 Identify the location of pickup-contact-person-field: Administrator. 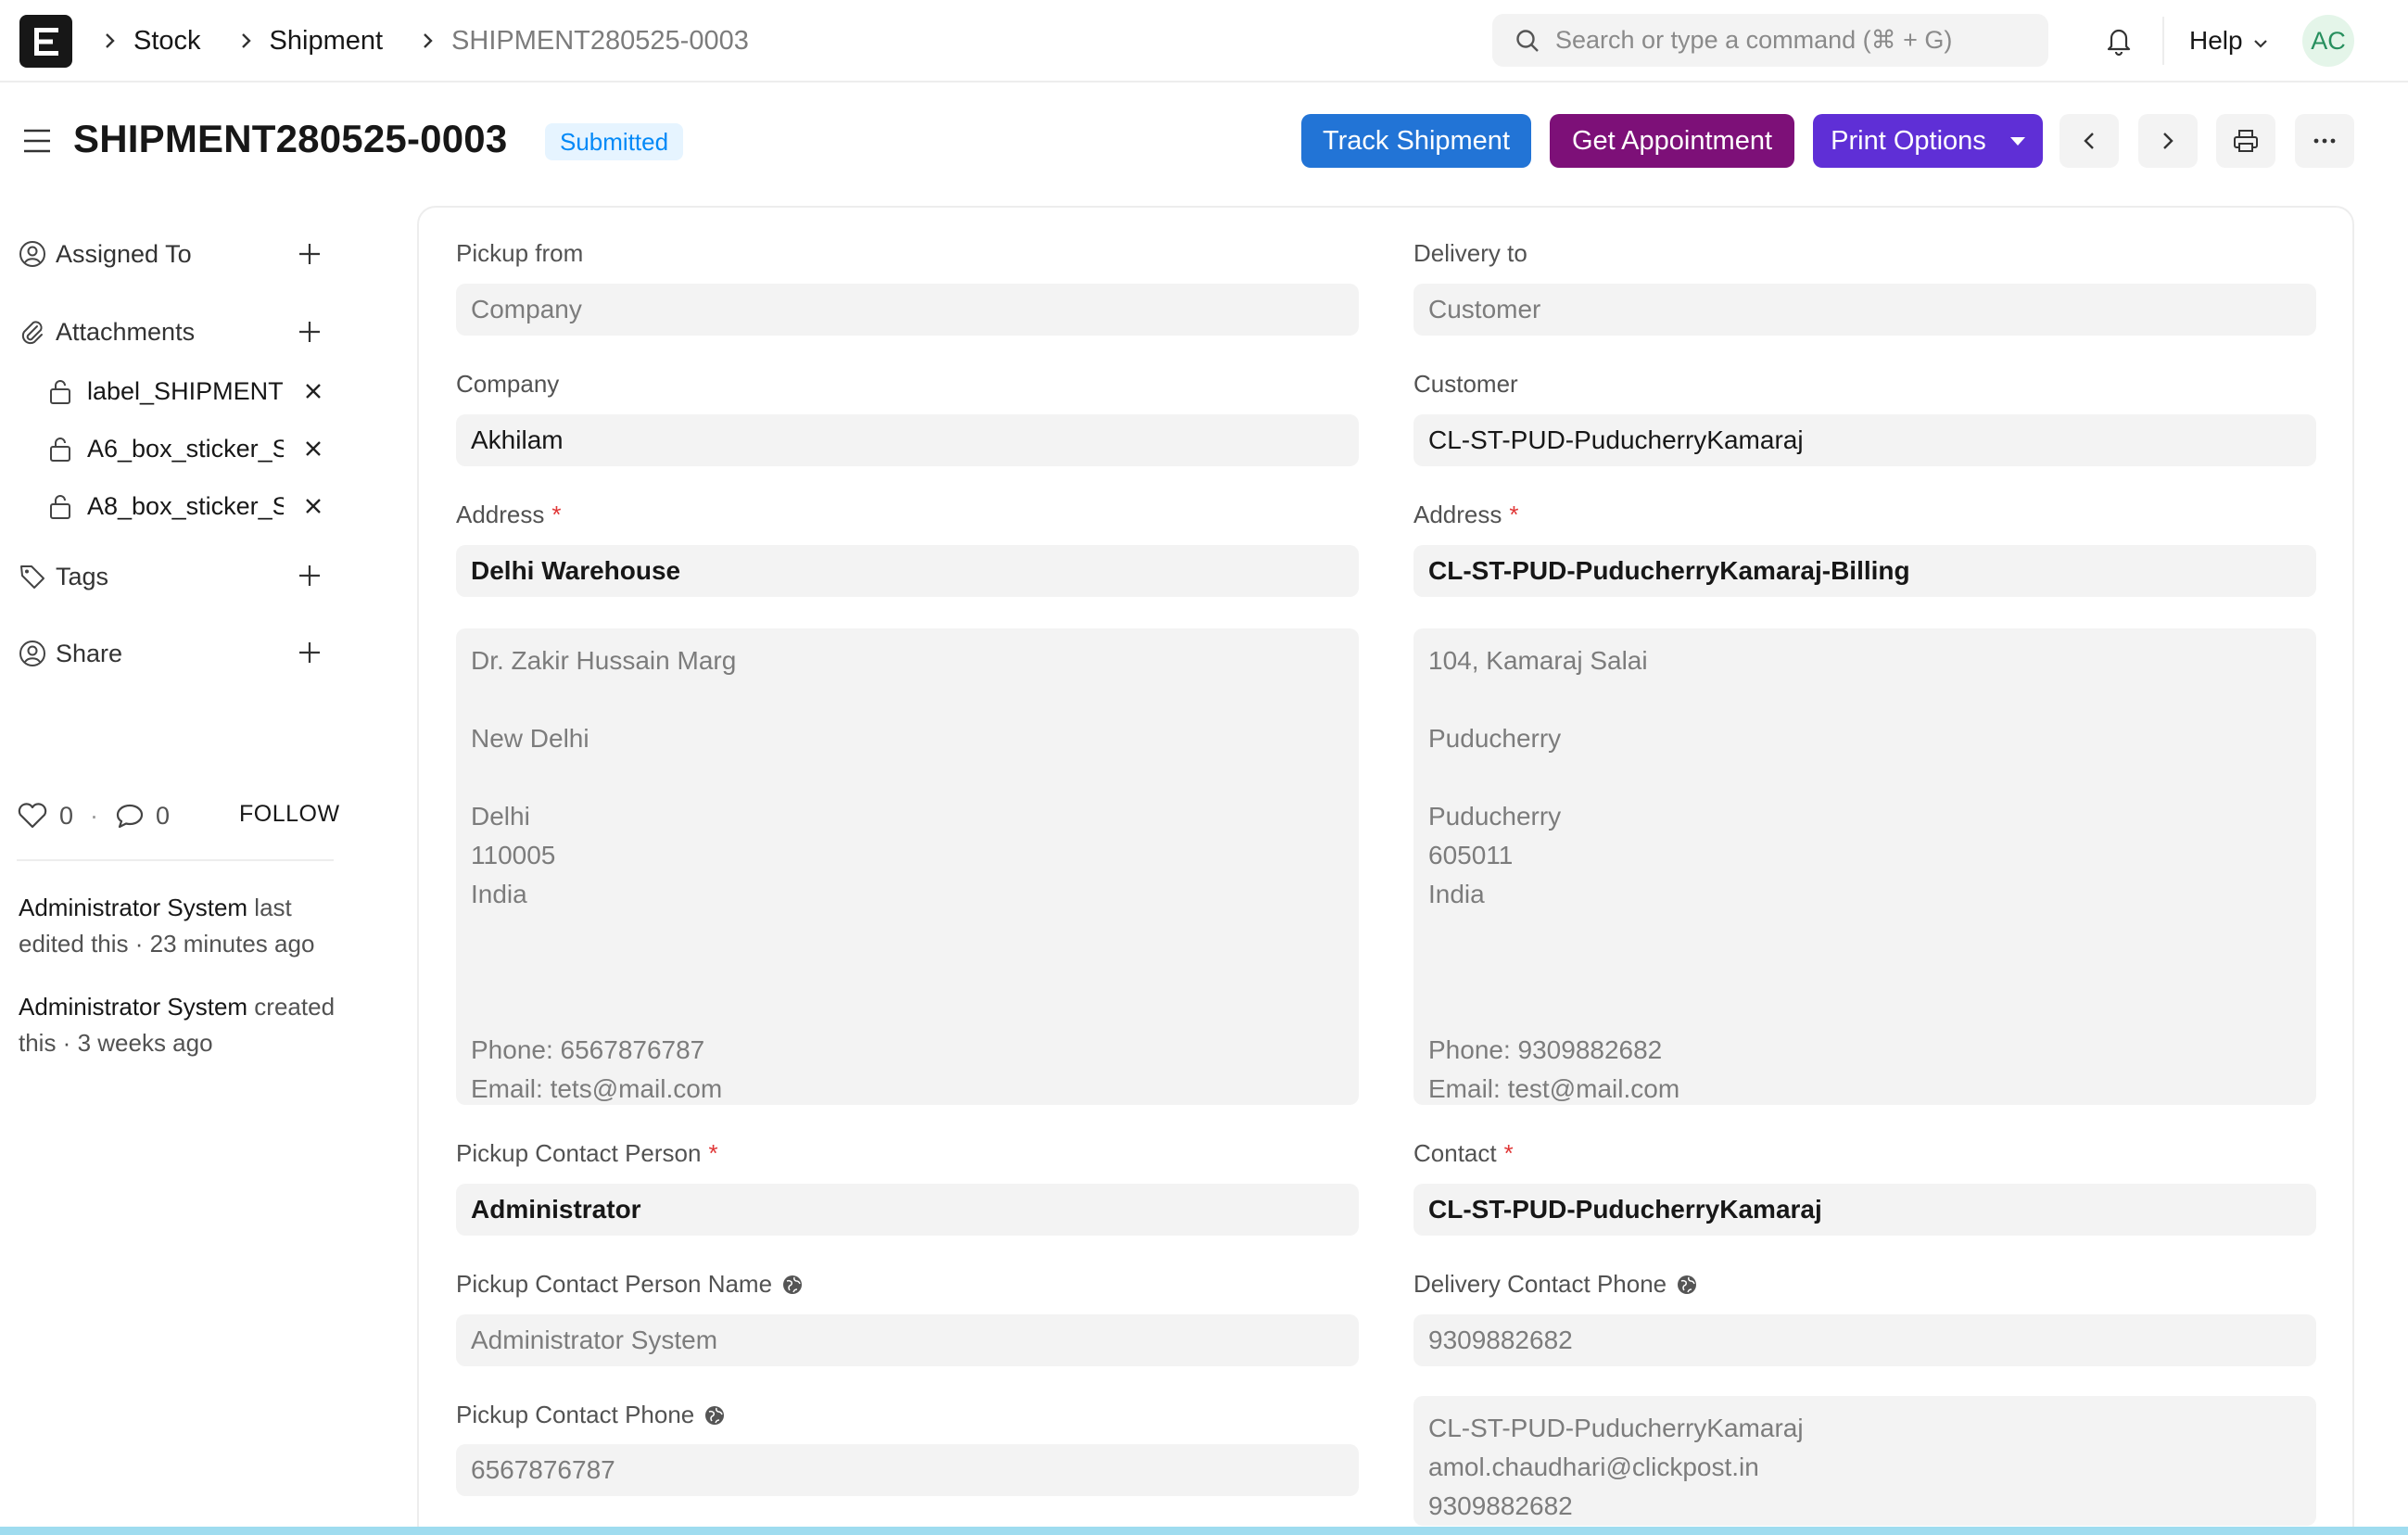
(907, 1210).